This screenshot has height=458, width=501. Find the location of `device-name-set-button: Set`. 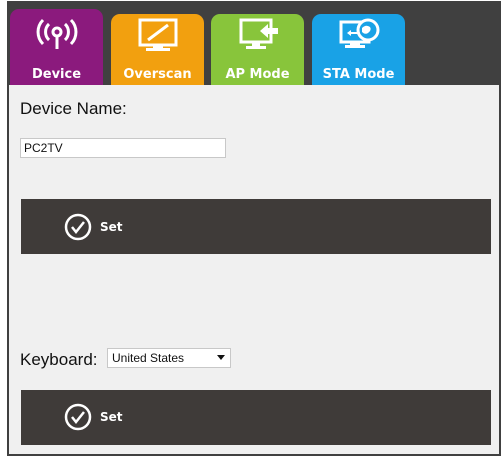

device-name-set-button: Set is located at coordinates (93, 227).